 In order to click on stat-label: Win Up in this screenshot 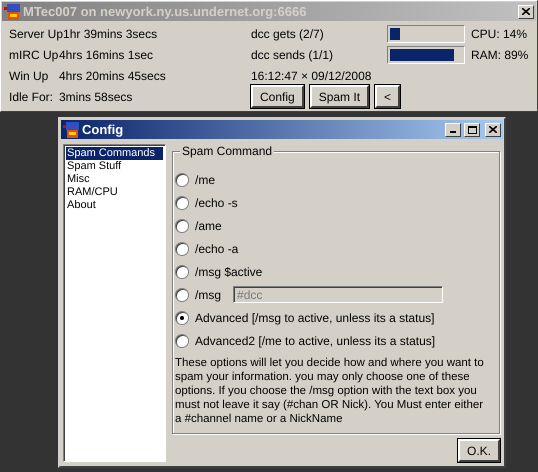, I will do `click(29, 75)`.